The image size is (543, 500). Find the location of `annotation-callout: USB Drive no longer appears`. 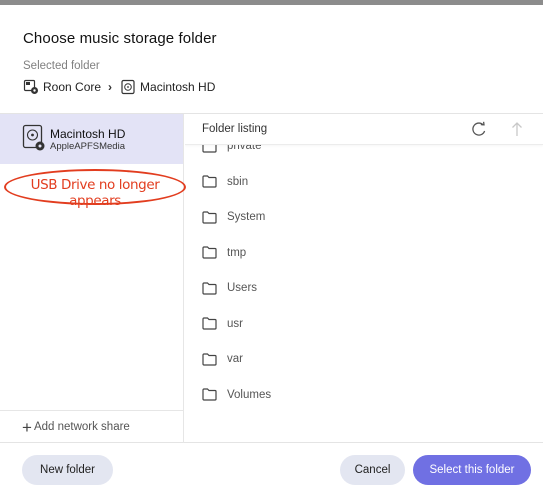

annotation-callout: USB Drive no longer appears is located at coordinates (95, 189).